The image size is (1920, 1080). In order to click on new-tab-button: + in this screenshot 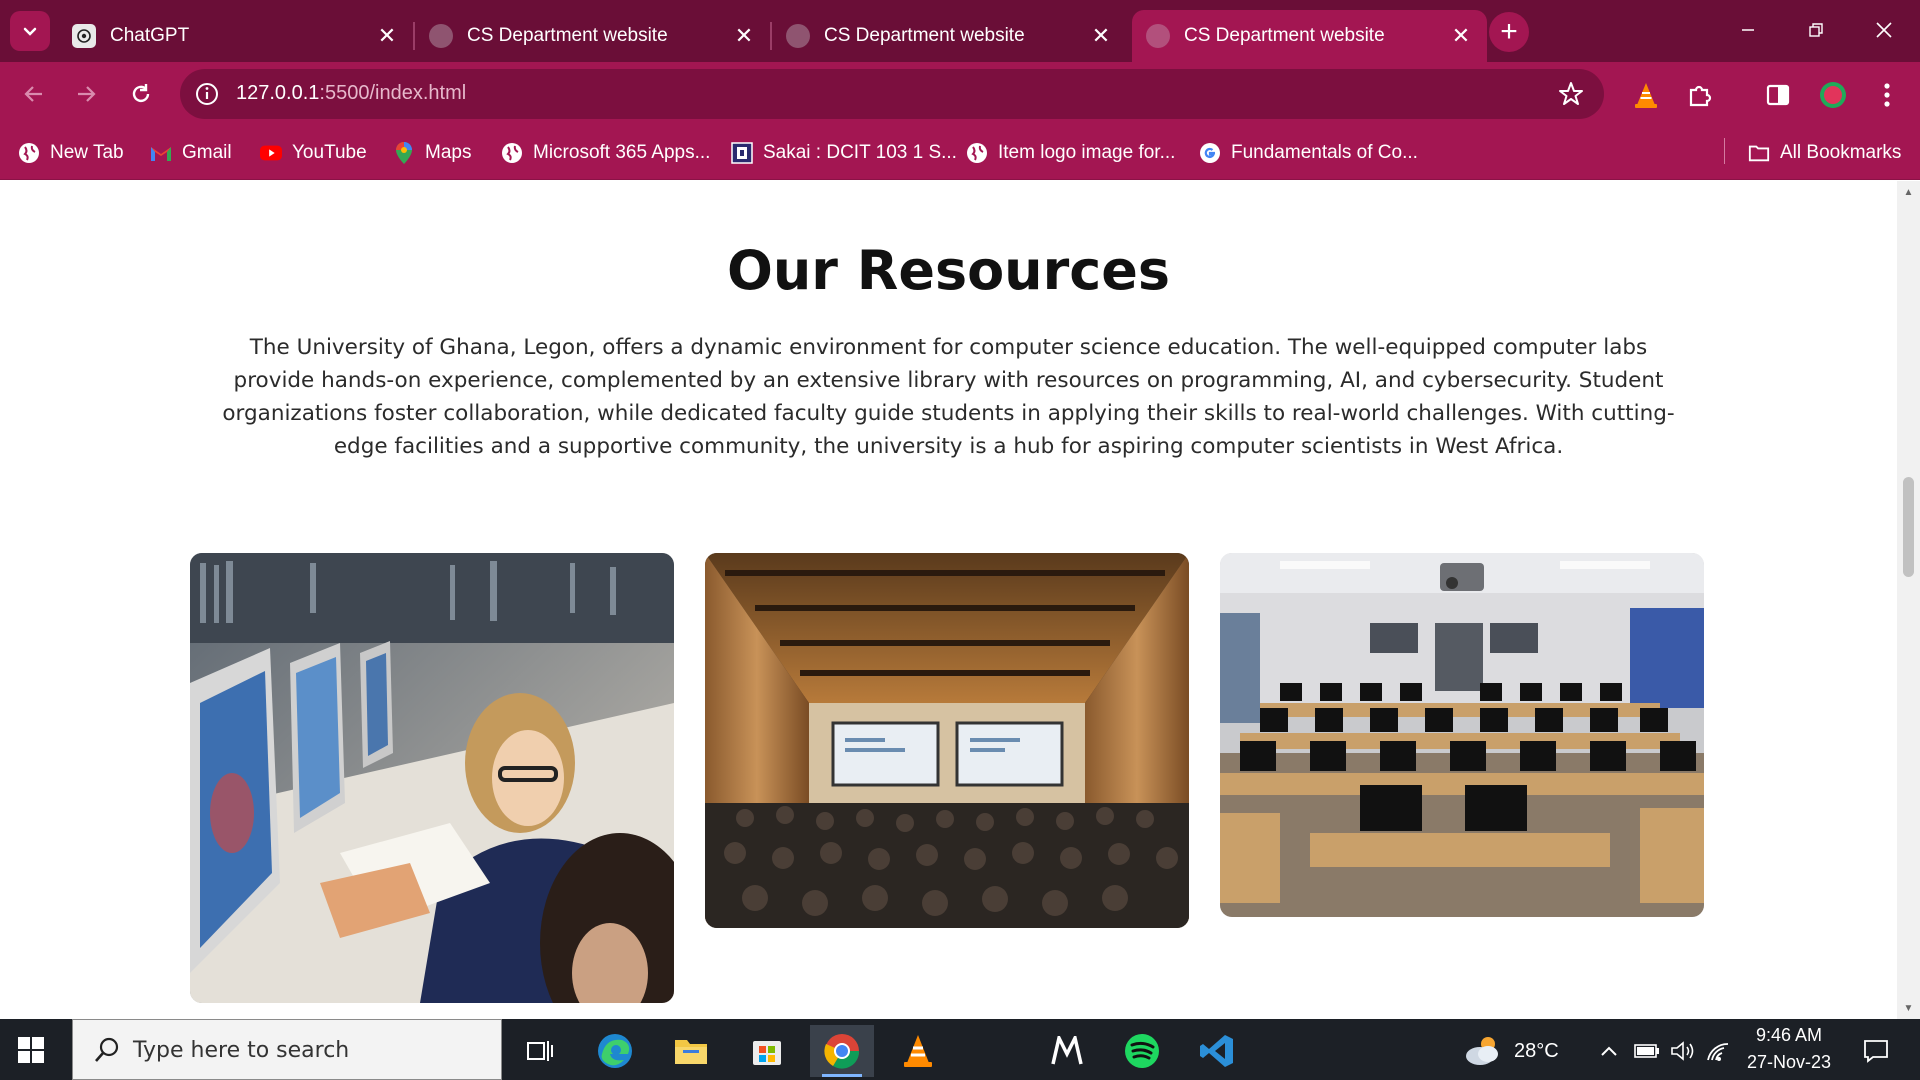, I will do `click(1509, 32)`.